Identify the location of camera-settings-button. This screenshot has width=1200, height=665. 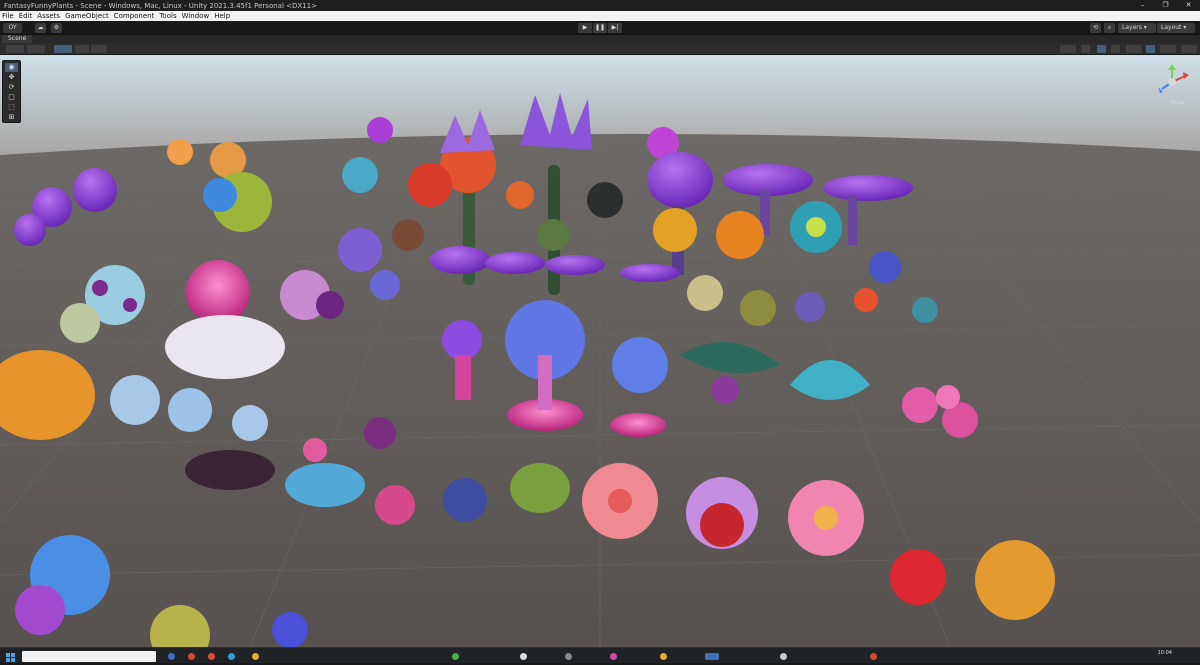
(1168, 49).